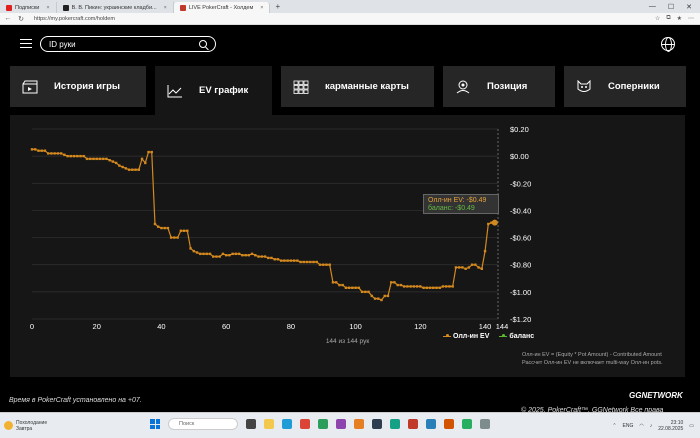 This screenshot has height=438, width=700. I want to click on close-window-icon: ✕, so click(689, 7).